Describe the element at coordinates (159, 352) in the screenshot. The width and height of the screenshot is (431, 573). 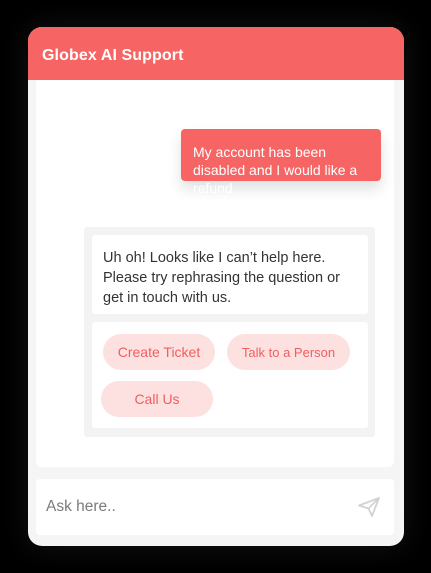
I see `create-ticket-button: Create Ticket` at that location.